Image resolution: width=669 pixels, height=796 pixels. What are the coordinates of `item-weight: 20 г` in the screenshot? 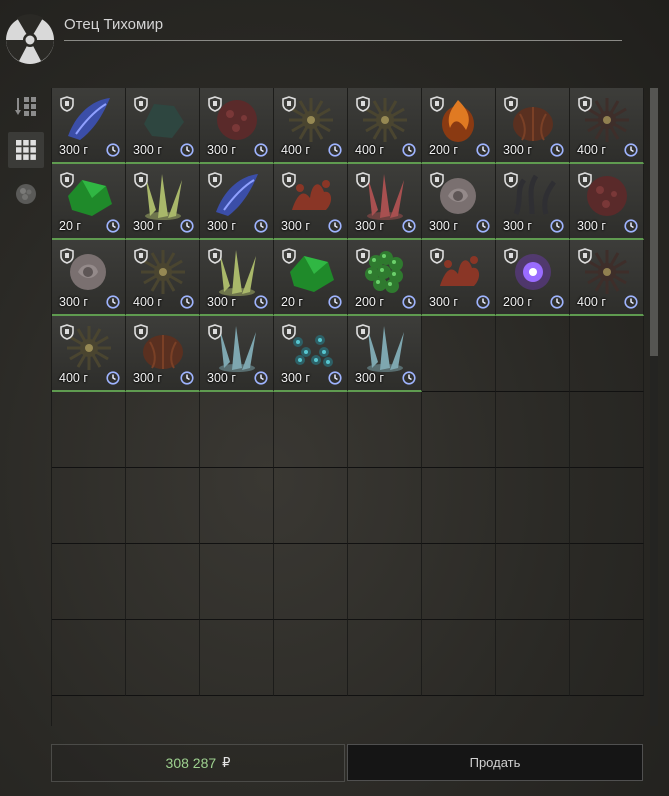 It's located at (70, 226).